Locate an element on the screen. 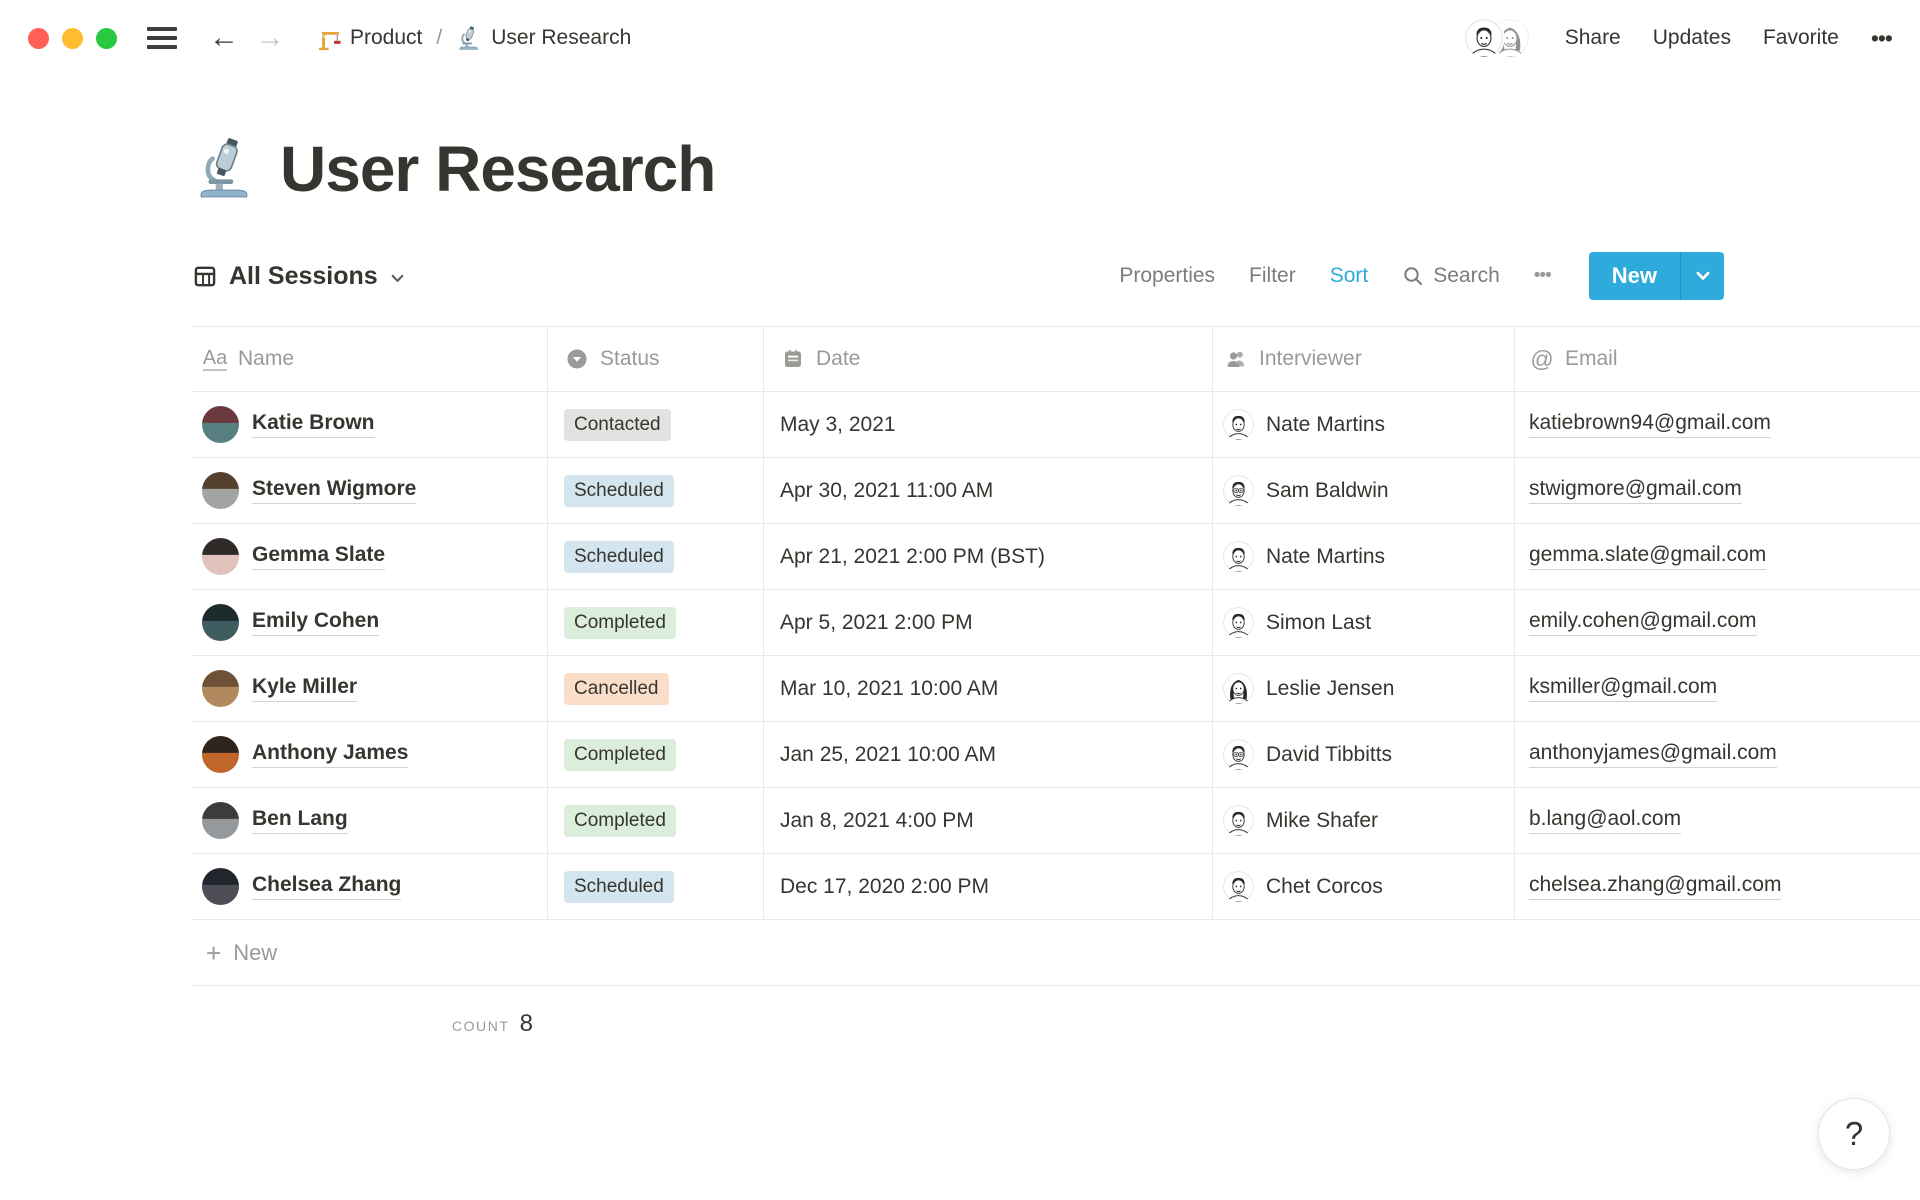  date-cell: Jan 8, 2021 4:00 PM is located at coordinates (987, 820).